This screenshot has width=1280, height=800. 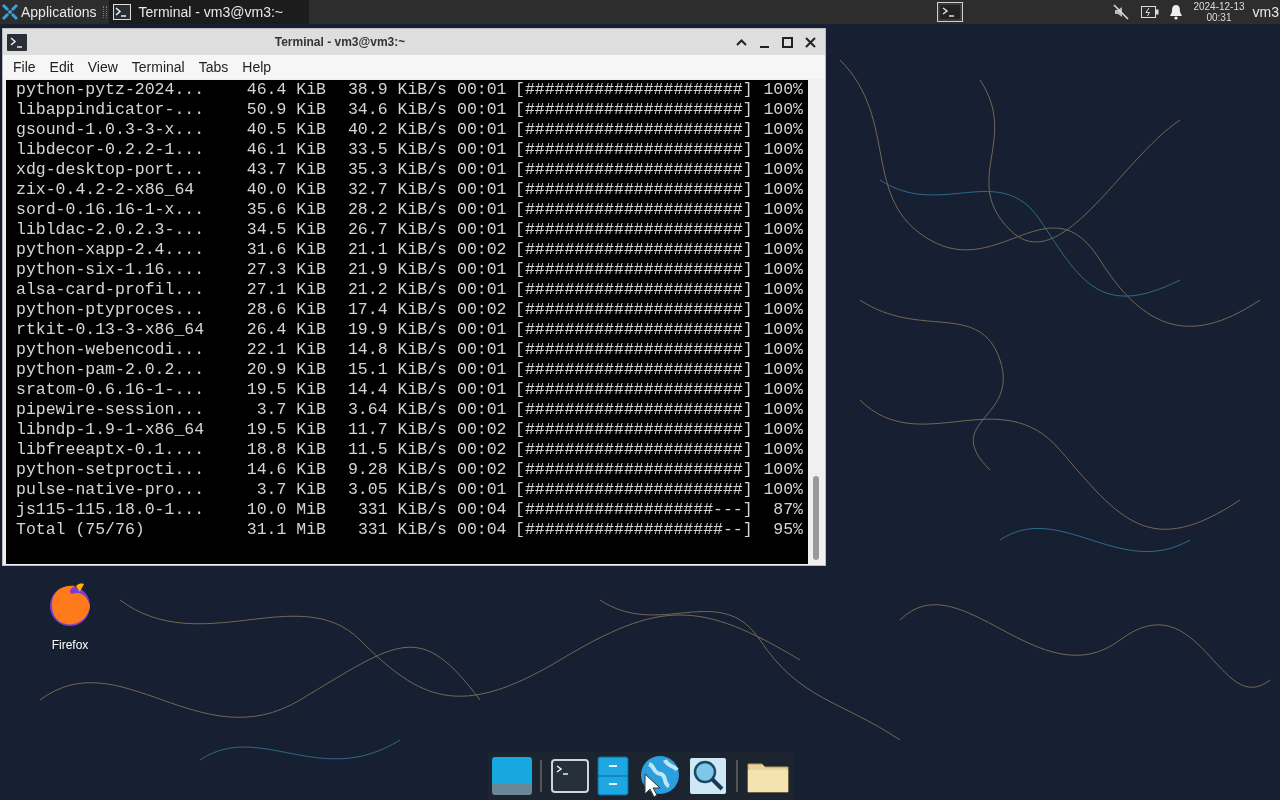 What do you see at coordinates (396, 270) in the screenshot?
I see `terminal-text: 21.9 KiB/s` at bounding box center [396, 270].